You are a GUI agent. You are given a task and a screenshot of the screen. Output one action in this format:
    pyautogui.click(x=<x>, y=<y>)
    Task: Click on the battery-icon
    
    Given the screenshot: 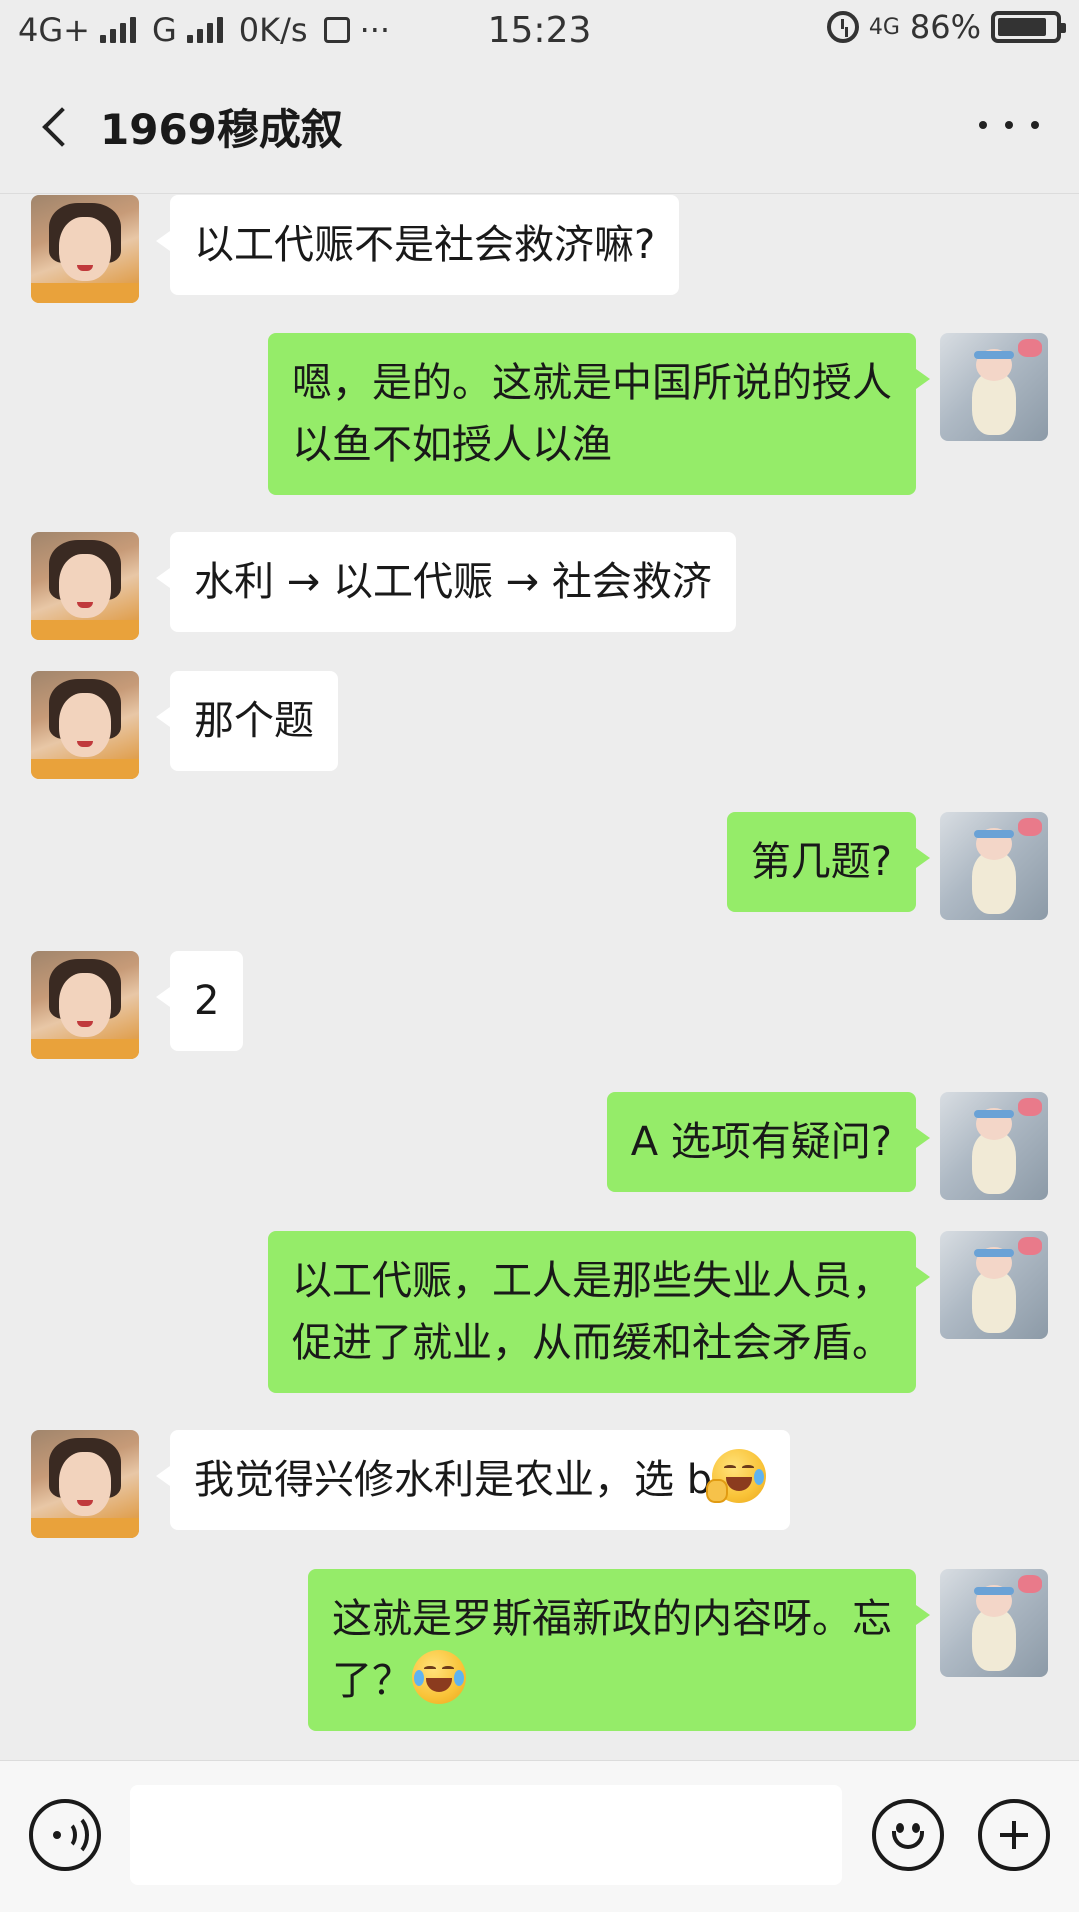 What is the action you would take?
    pyautogui.click(x=1028, y=27)
    